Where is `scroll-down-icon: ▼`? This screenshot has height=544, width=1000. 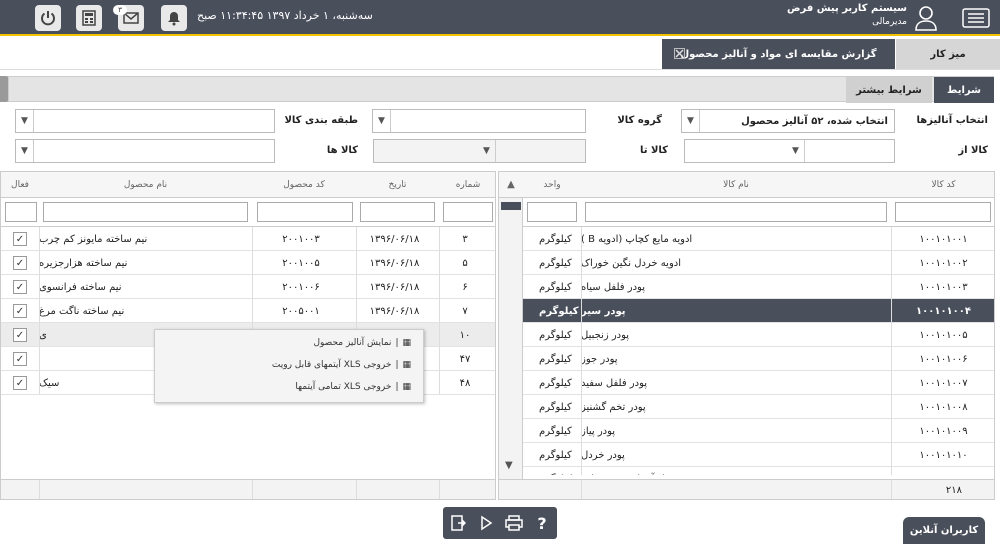 scroll-down-icon: ▼ is located at coordinates (509, 465).